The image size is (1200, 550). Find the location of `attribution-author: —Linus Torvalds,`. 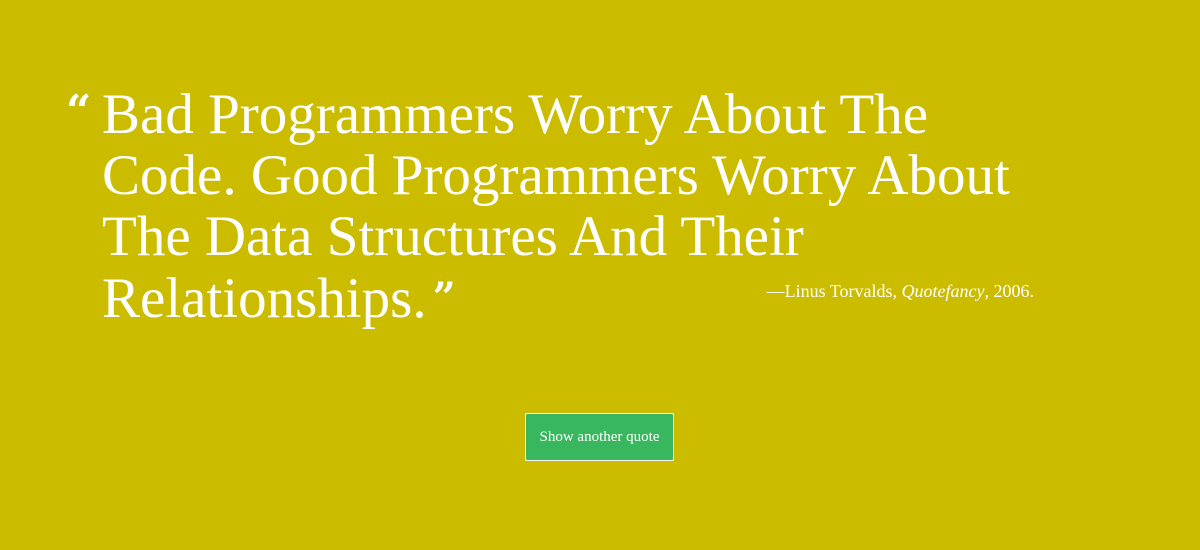

attribution-author: —Linus Torvalds, is located at coordinates (834, 291).